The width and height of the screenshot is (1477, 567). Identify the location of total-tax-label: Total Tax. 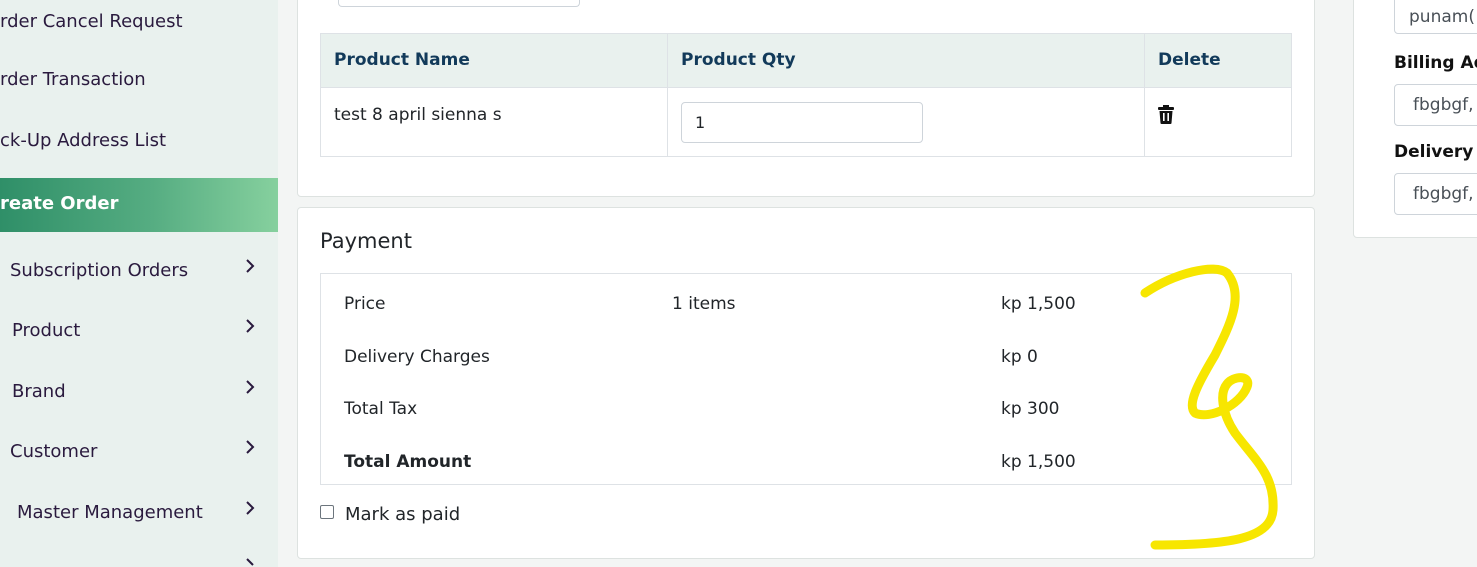
(381, 409).